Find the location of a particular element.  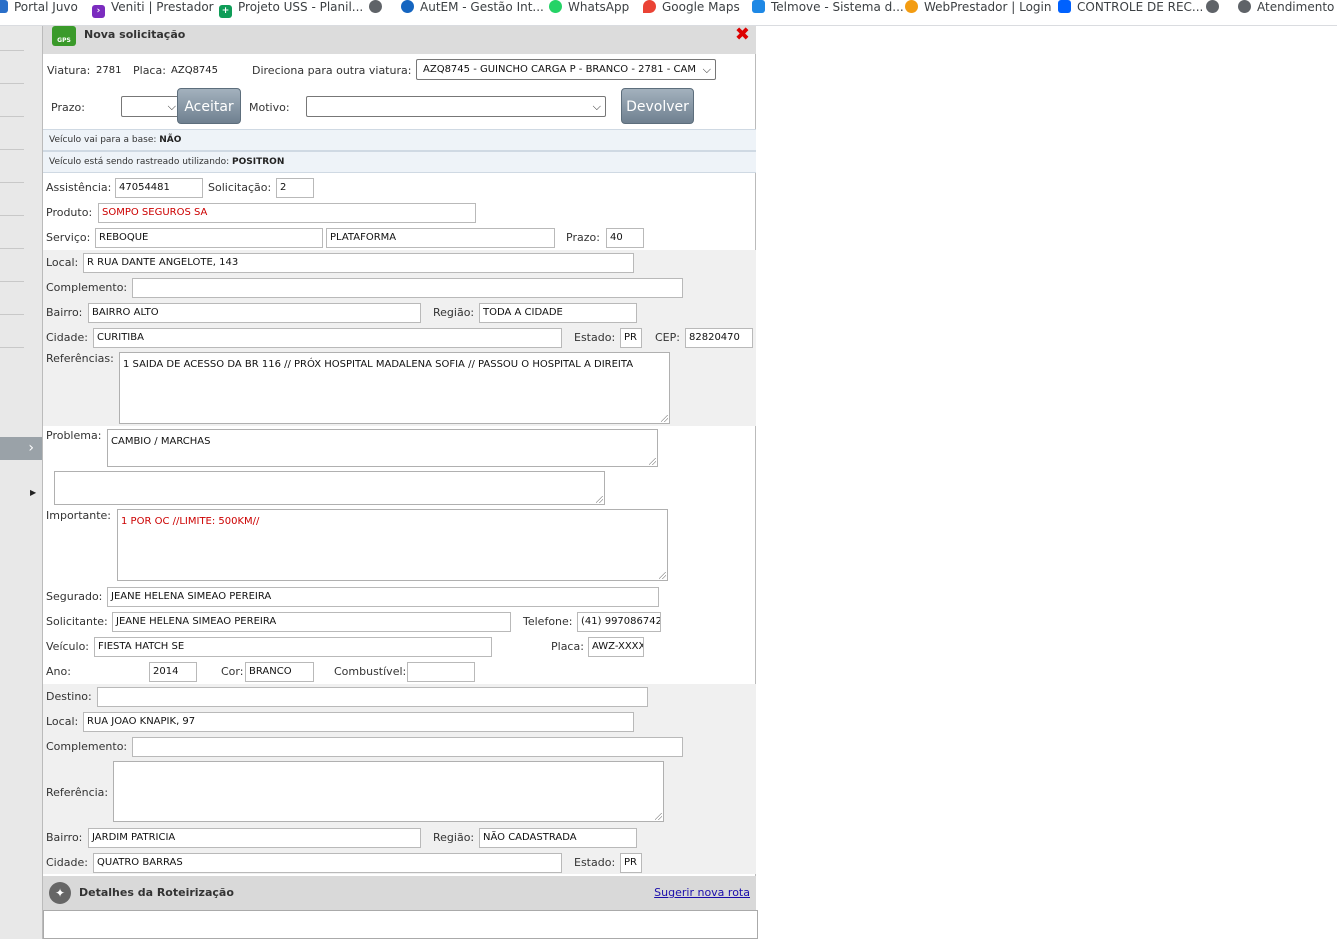

placa-value: AZQ8745 is located at coordinates (195, 70).